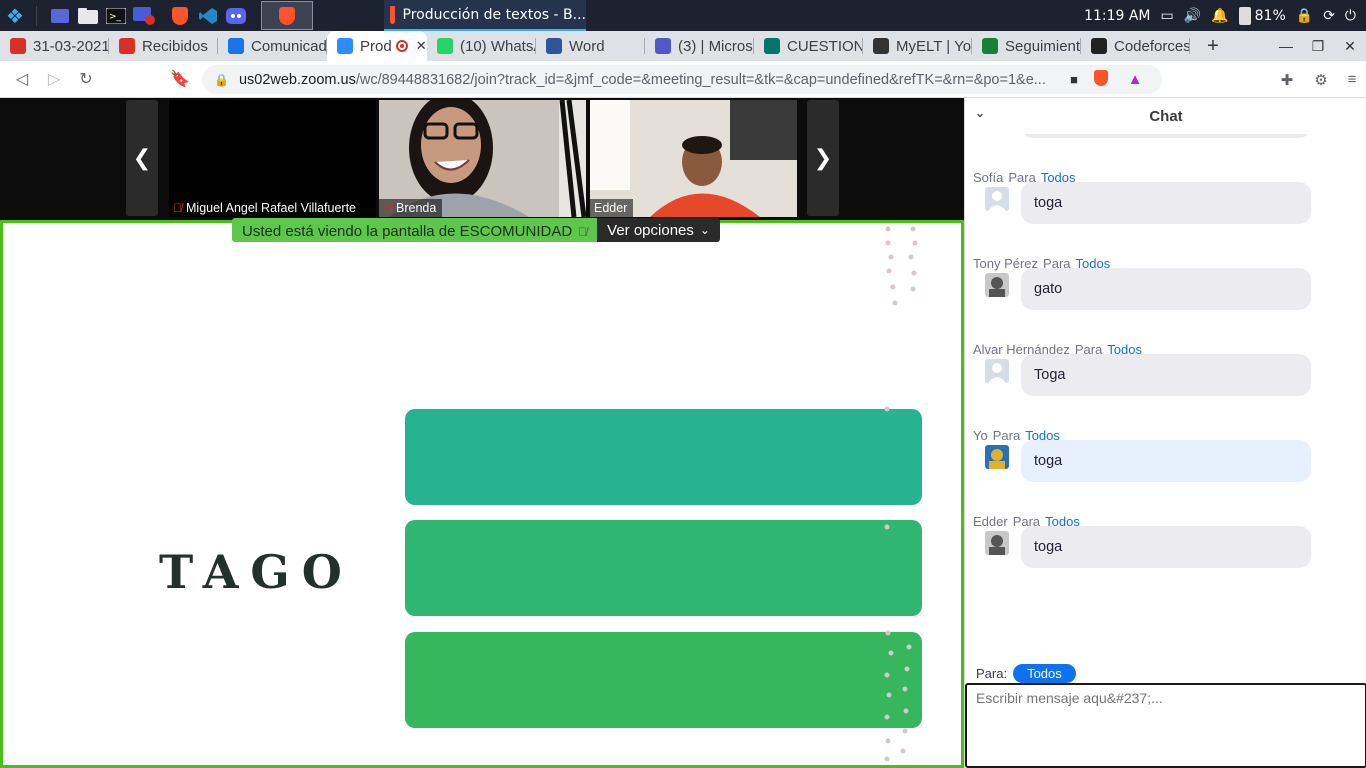 This screenshot has width=1366, height=768. What do you see at coordinates (272, 158) in the screenshot?
I see `video-tile: 🎙̸ Miguel Angel Rafael Villafuerte` at bounding box center [272, 158].